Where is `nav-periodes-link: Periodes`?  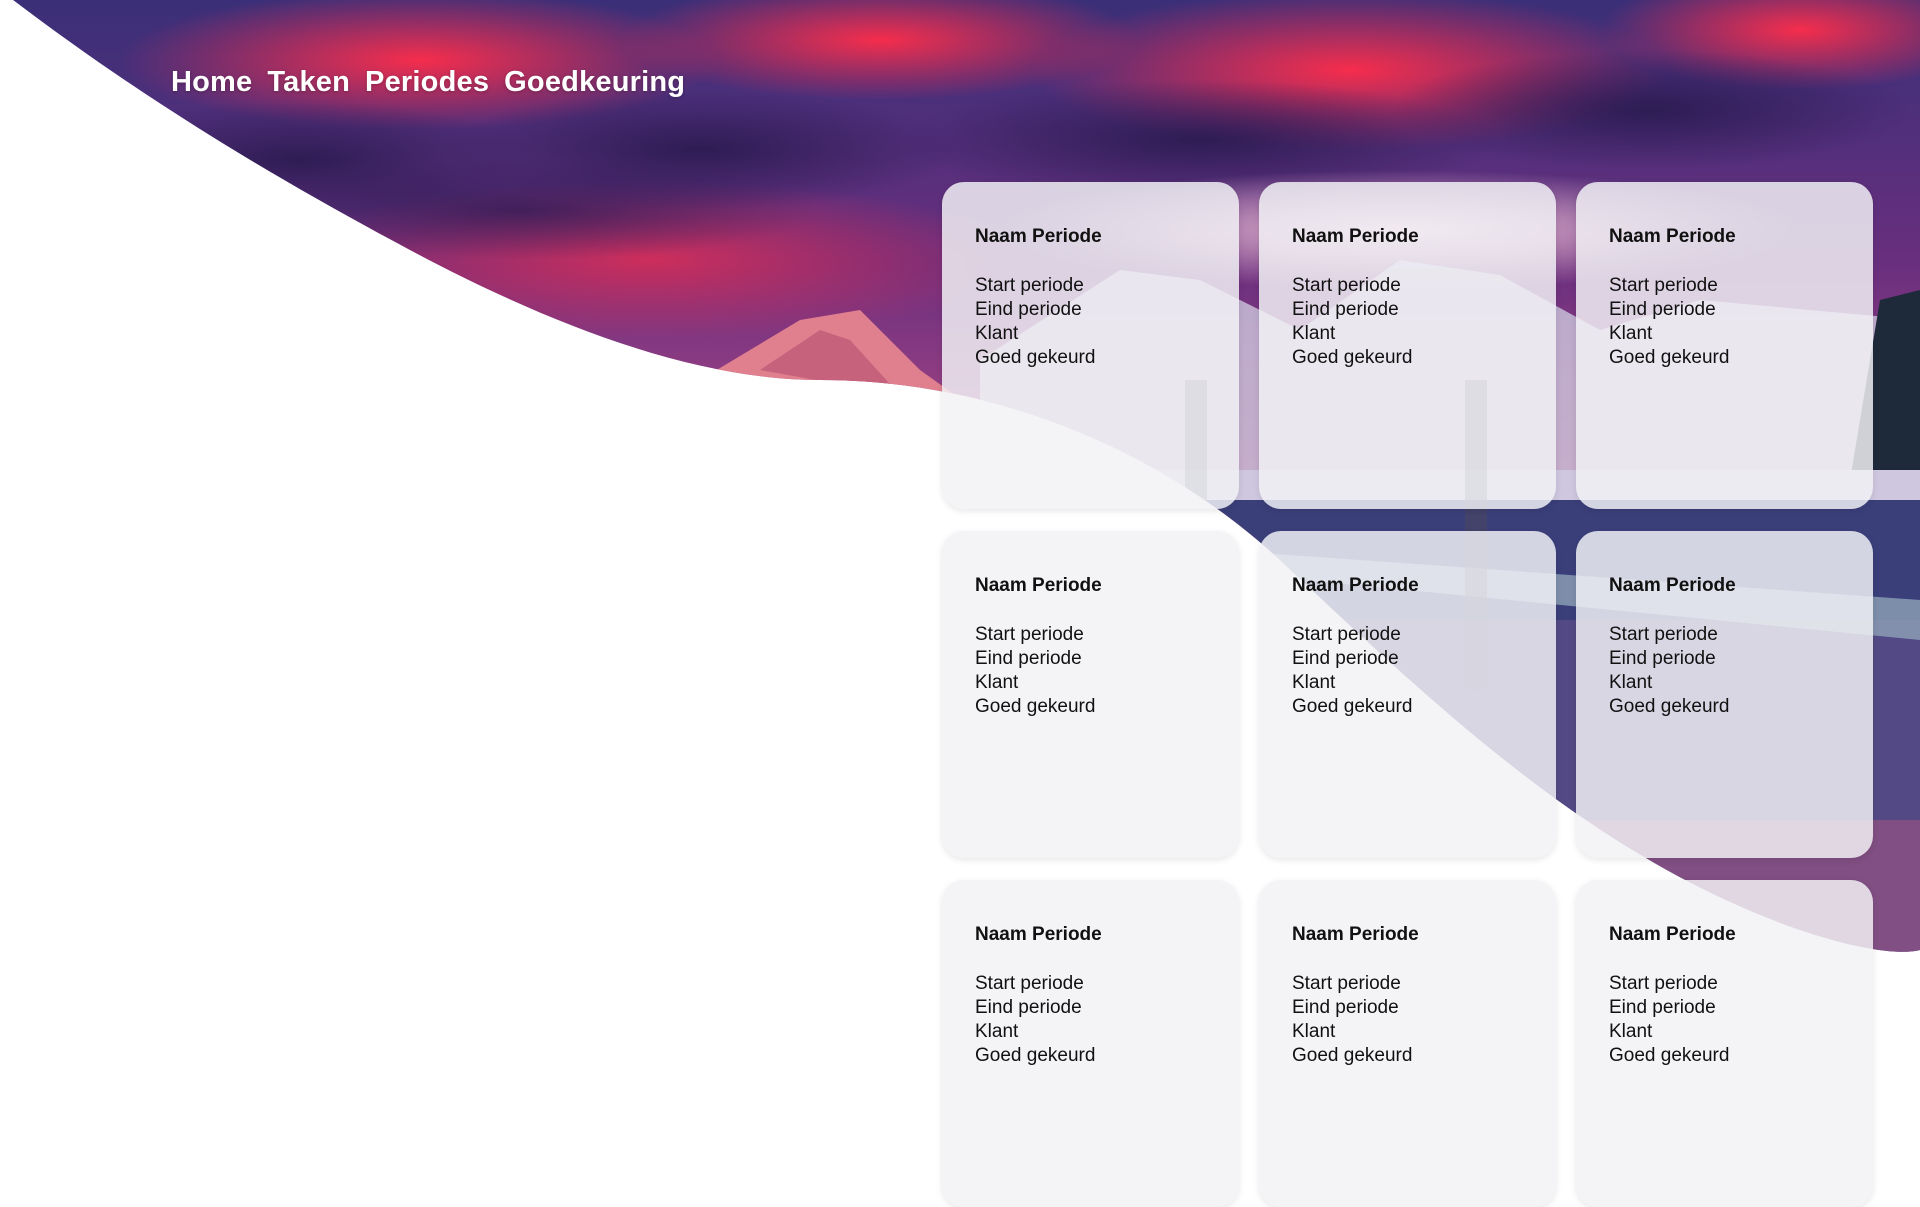 nav-periodes-link: Periodes is located at coordinates (427, 82).